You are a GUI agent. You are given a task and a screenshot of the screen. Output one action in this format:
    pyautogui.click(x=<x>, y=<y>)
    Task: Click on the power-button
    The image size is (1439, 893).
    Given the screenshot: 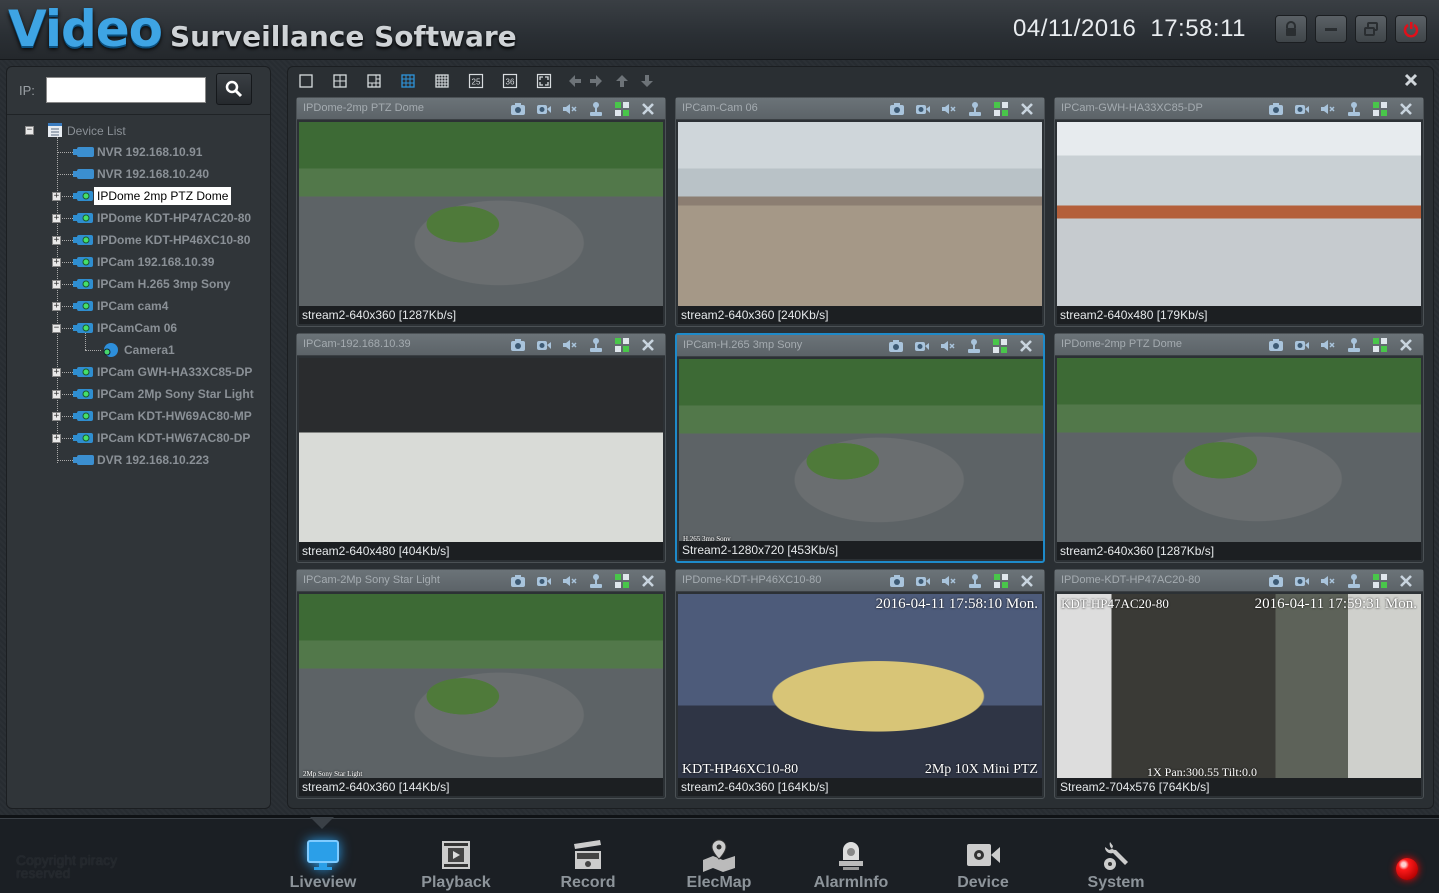 What is the action you would take?
    pyautogui.click(x=1411, y=29)
    